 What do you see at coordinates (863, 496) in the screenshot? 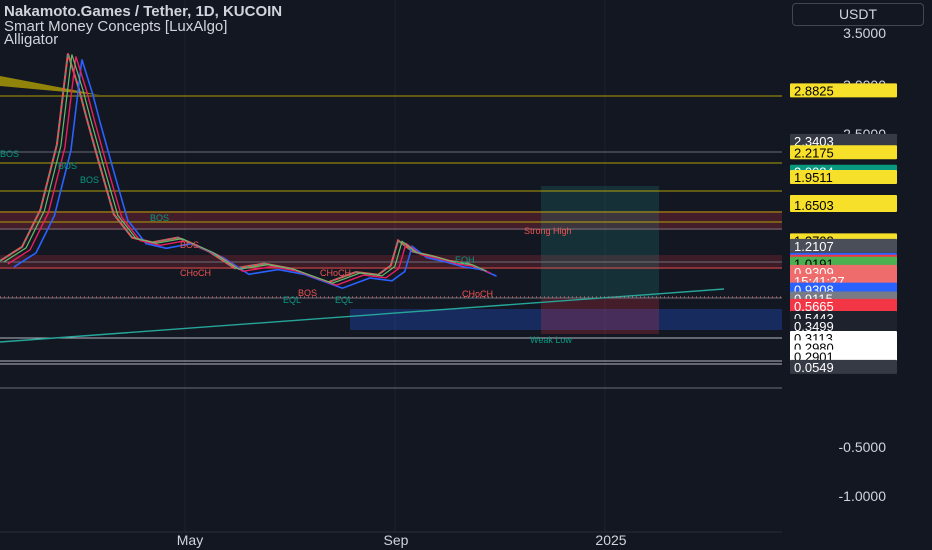
I see `price-tick-label: -1.0000` at bounding box center [863, 496].